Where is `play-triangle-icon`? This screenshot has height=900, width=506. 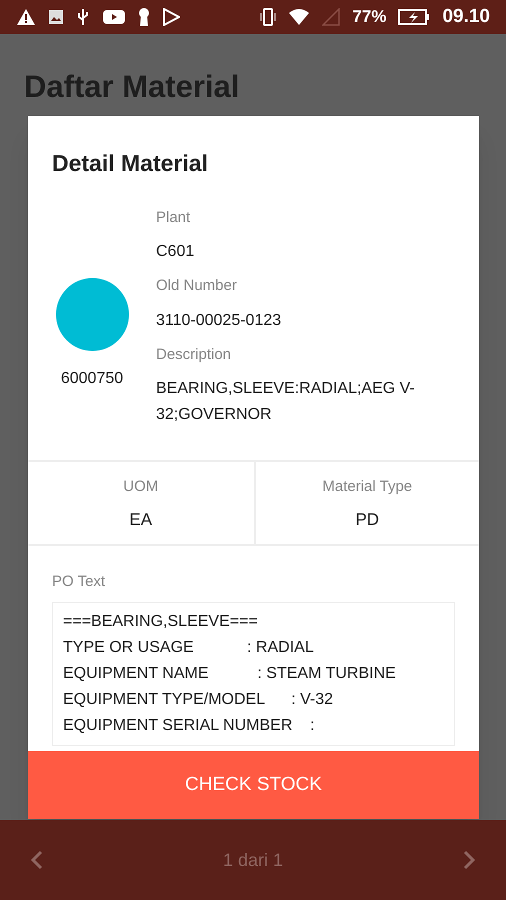 play-triangle-icon is located at coordinates (171, 17).